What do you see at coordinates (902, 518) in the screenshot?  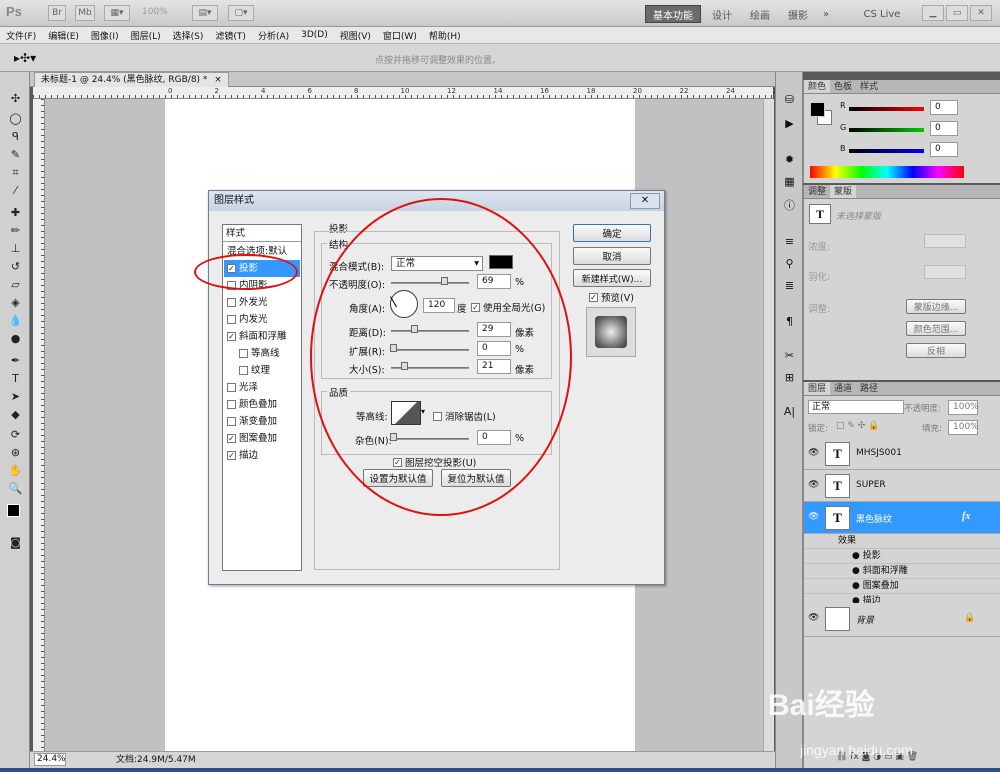 I see `layer-row-selected: 👁 T 黑色脉纹 fx` at bounding box center [902, 518].